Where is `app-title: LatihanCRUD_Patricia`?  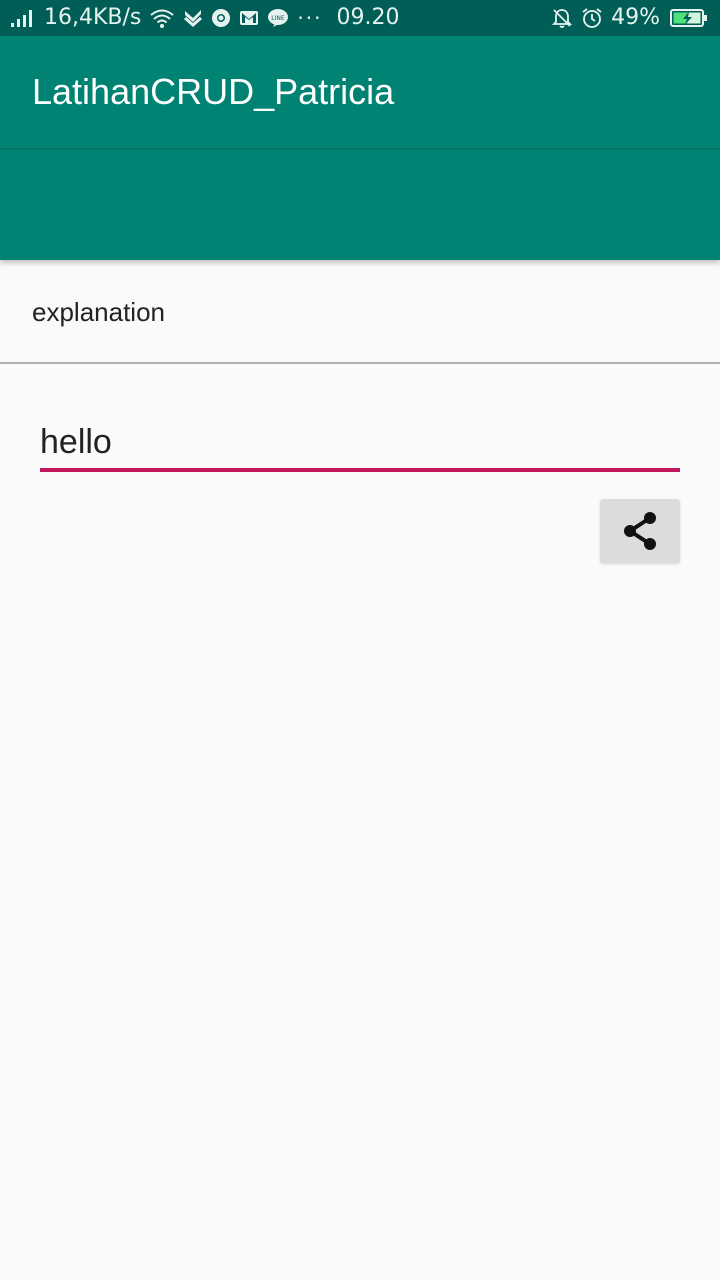 app-title: LatihanCRUD_Patricia is located at coordinates (213, 91).